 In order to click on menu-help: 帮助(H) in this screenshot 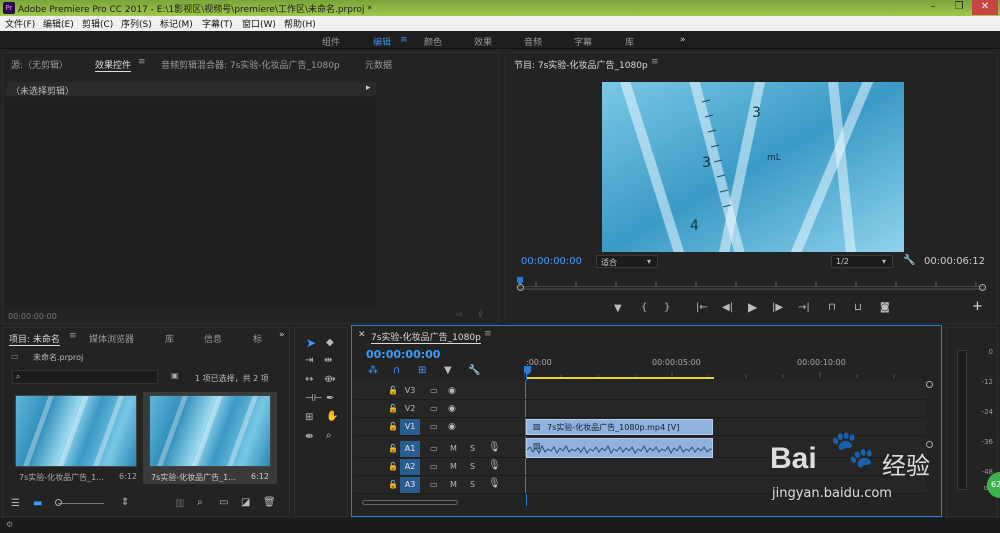, I will do `click(300, 23)`.